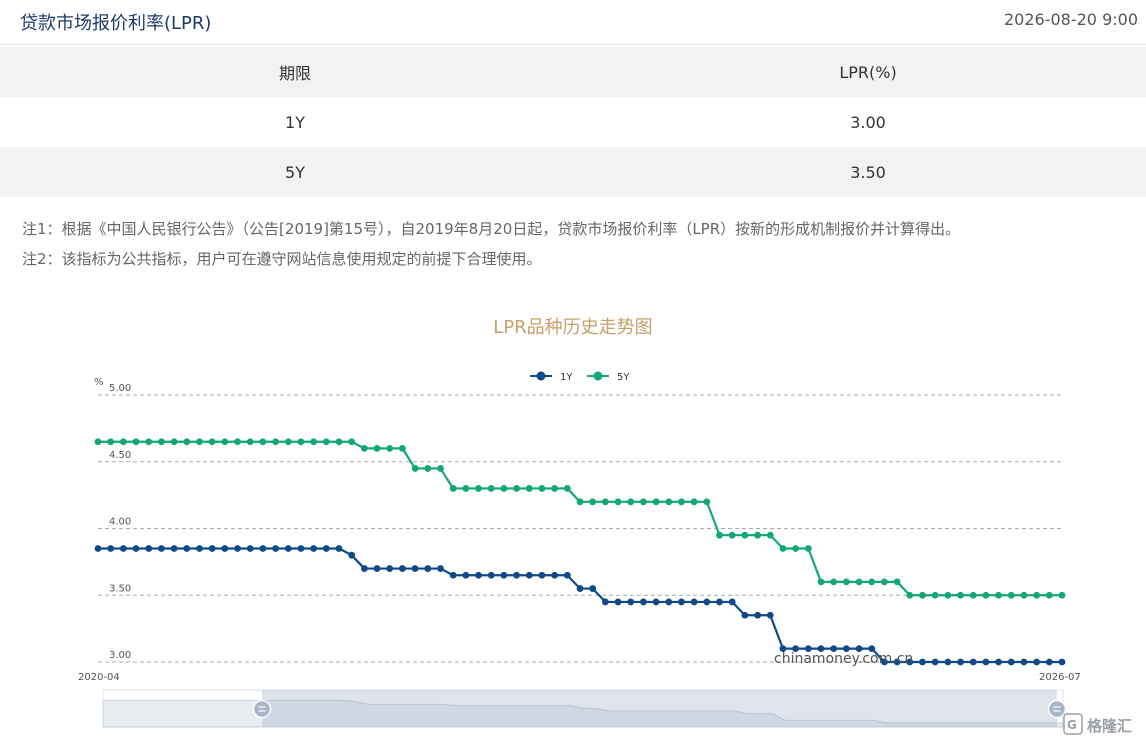  What do you see at coordinates (1072, 725) in the screenshot?
I see `gelonghui-logo-icon: G` at bounding box center [1072, 725].